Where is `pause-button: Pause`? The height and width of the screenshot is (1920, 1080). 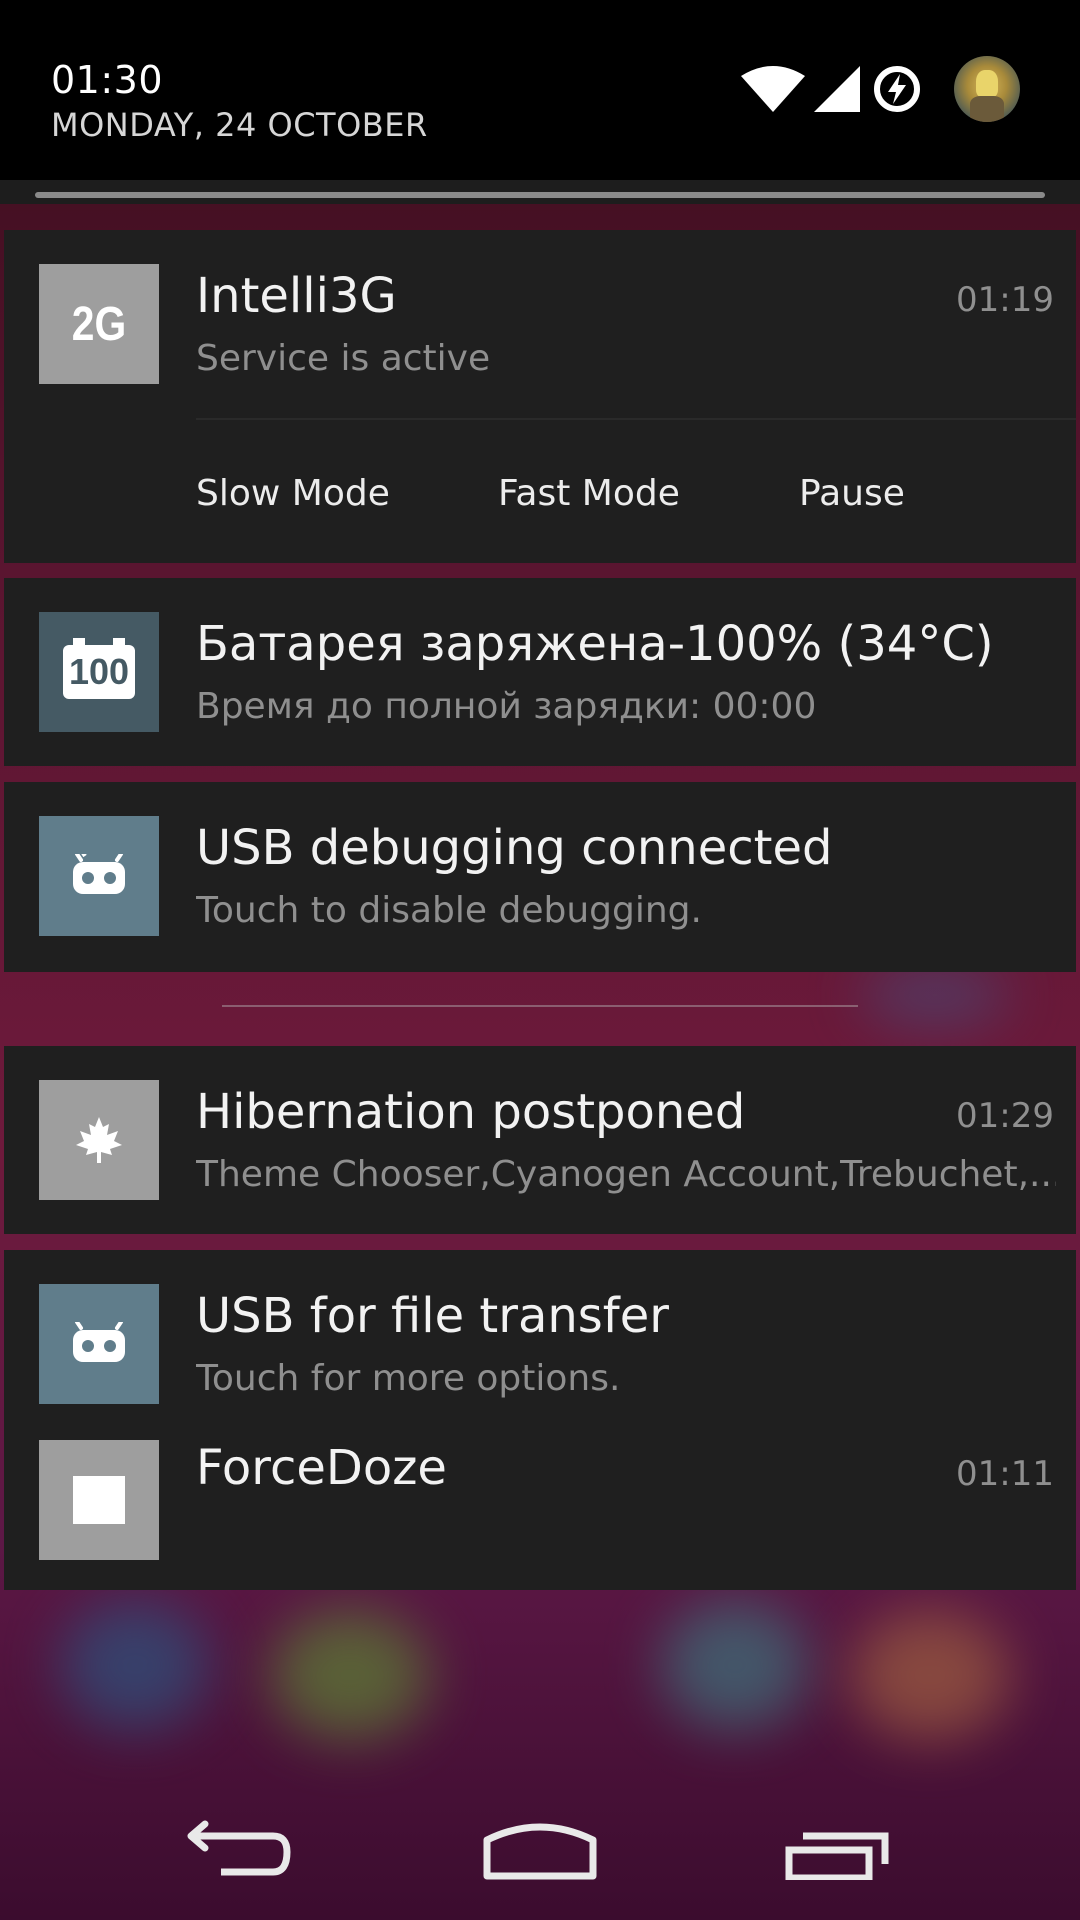
pause-button: Pause is located at coordinates (852, 493).